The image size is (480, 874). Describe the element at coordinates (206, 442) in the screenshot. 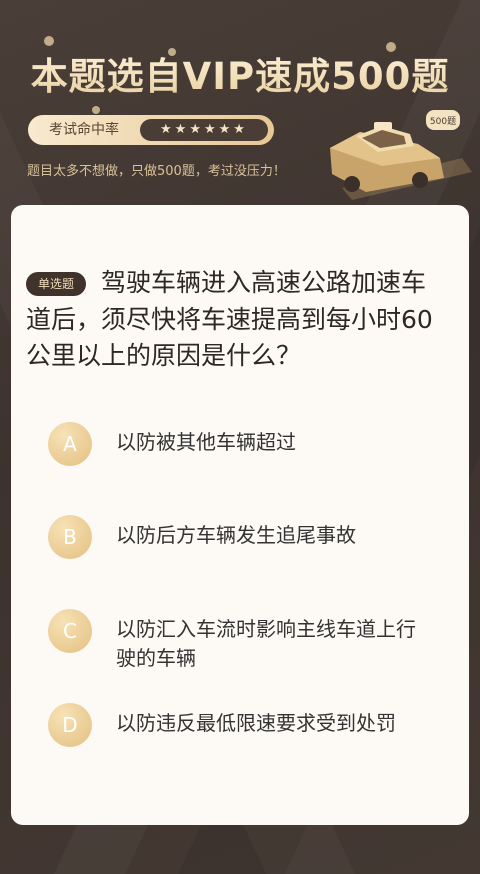

I see `option-a-text: 以防被其他车辆超过` at that location.